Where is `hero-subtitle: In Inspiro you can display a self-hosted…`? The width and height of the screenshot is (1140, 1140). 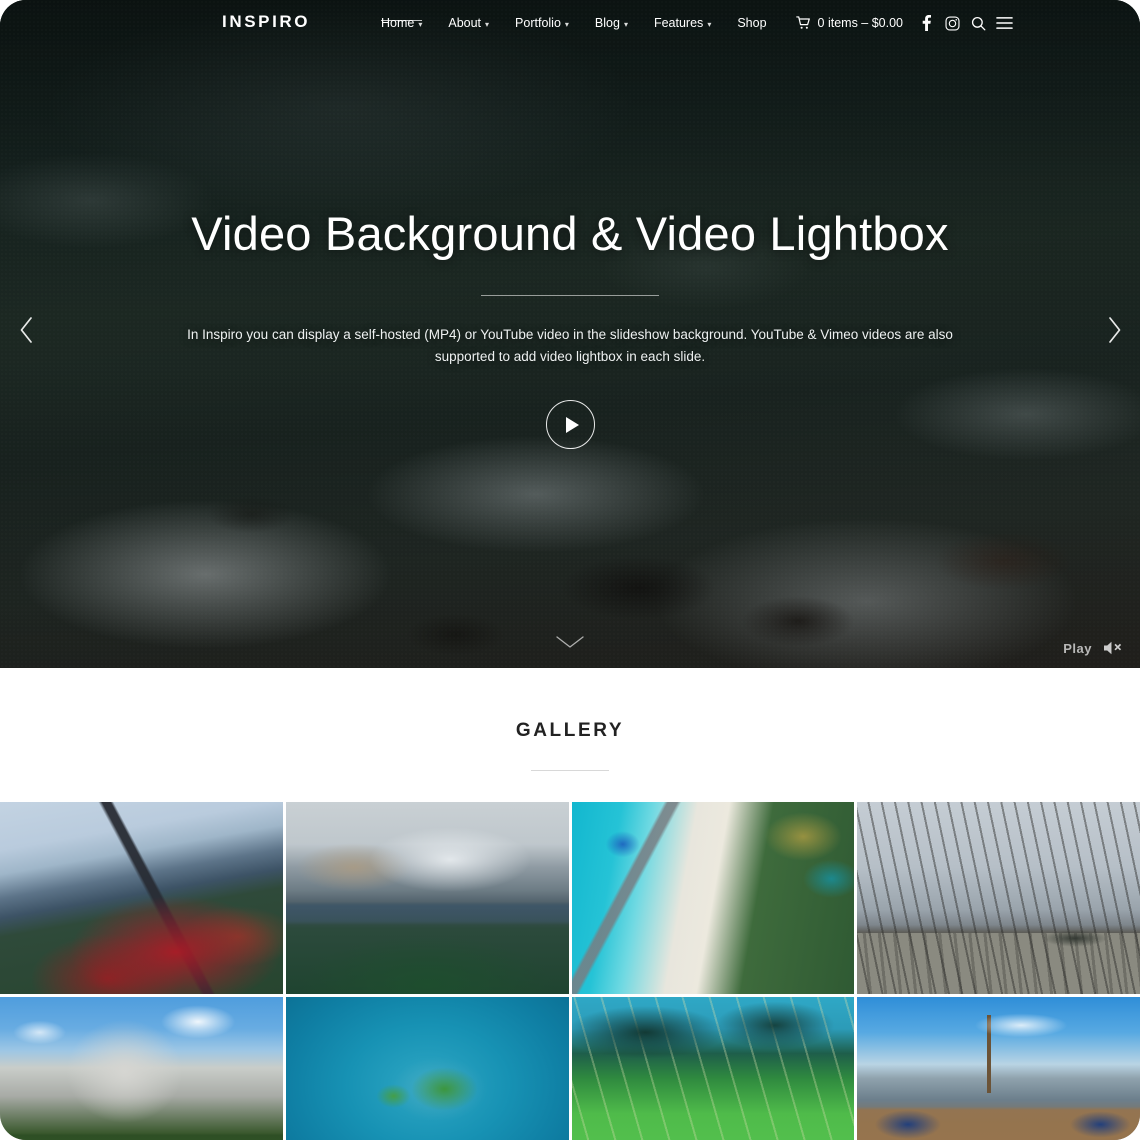 hero-subtitle: In Inspiro you can display a self-hosted… is located at coordinates (570, 345).